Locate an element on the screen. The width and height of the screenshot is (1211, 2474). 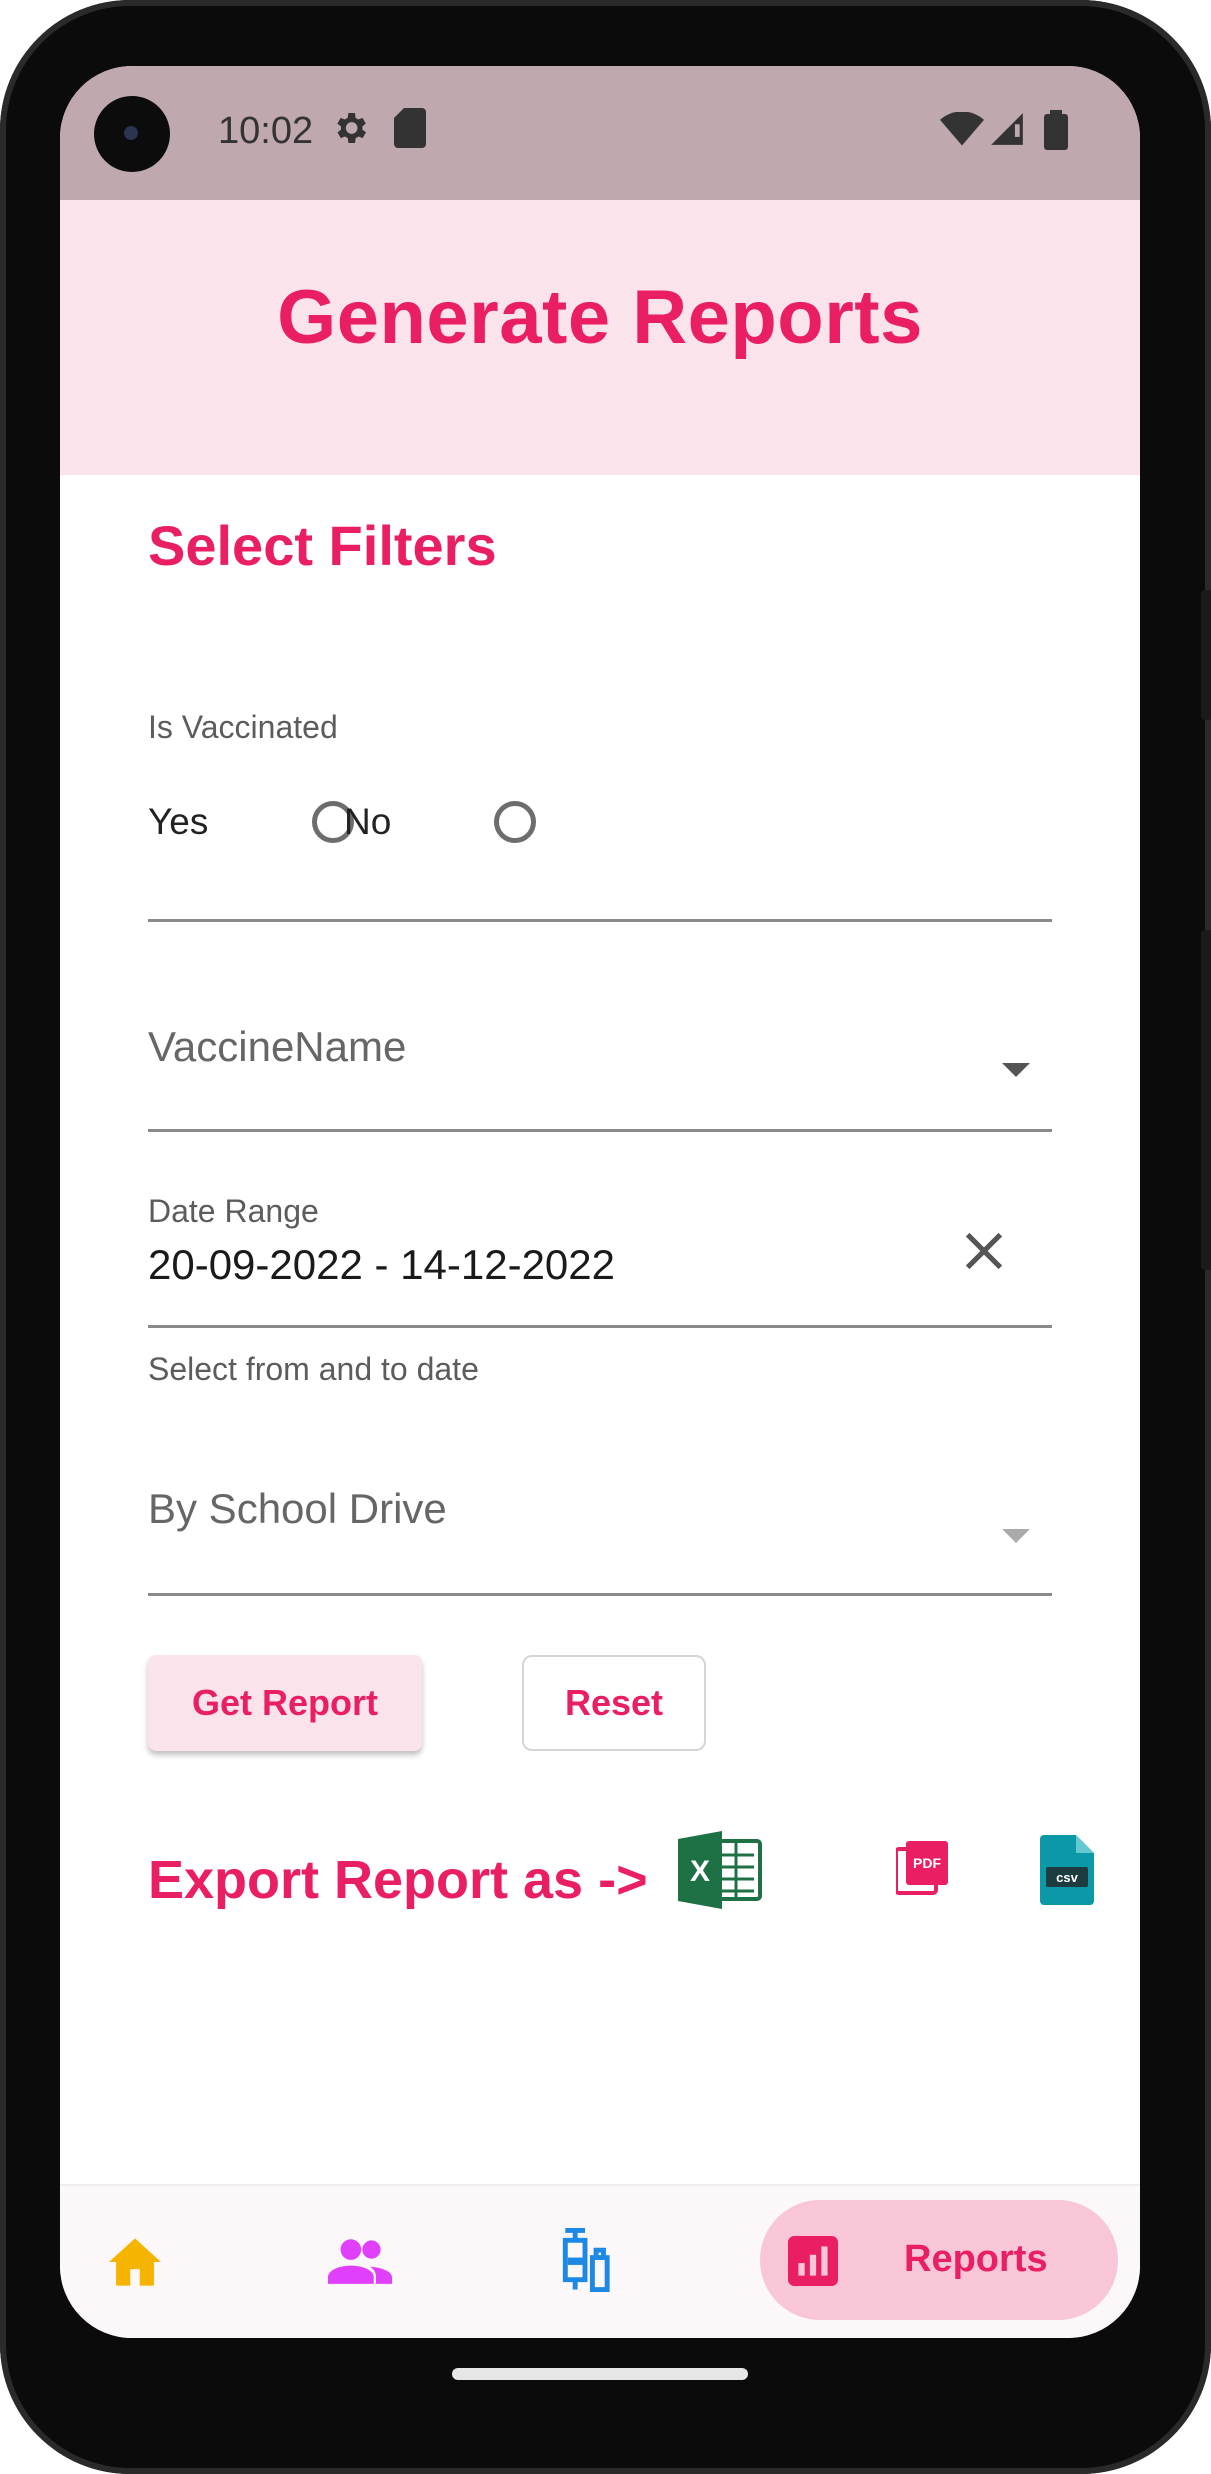
status-time: 10:02 is located at coordinates (266, 131).